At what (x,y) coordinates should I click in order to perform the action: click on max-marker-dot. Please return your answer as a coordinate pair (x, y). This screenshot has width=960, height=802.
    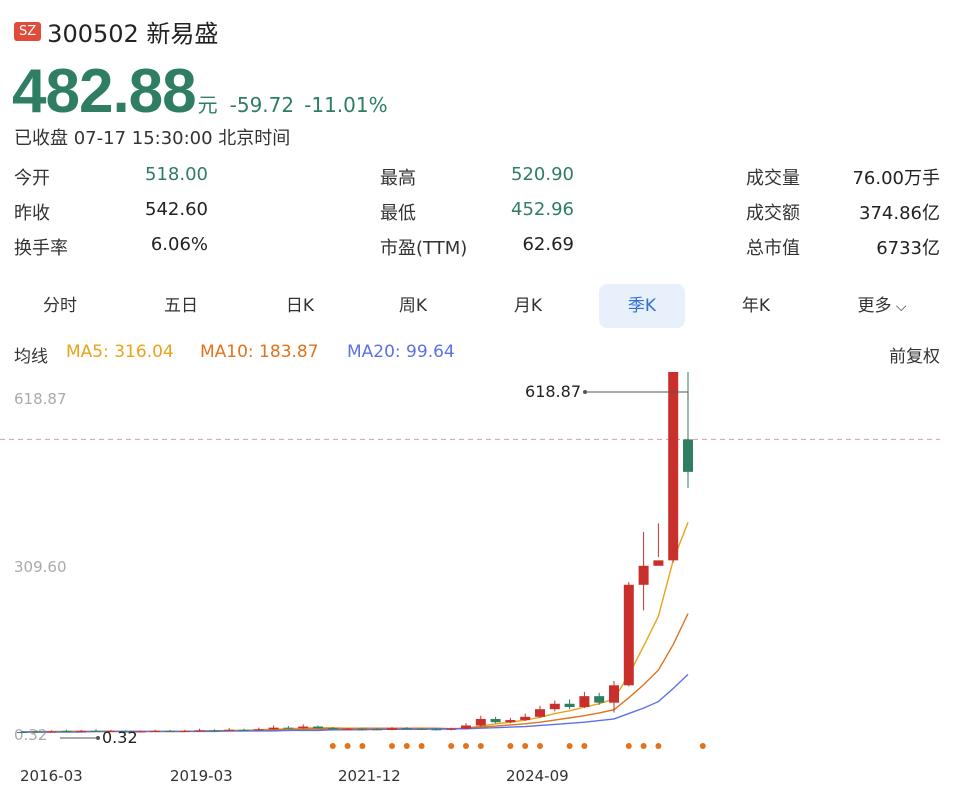
    Looking at the image, I should click on (585, 392).